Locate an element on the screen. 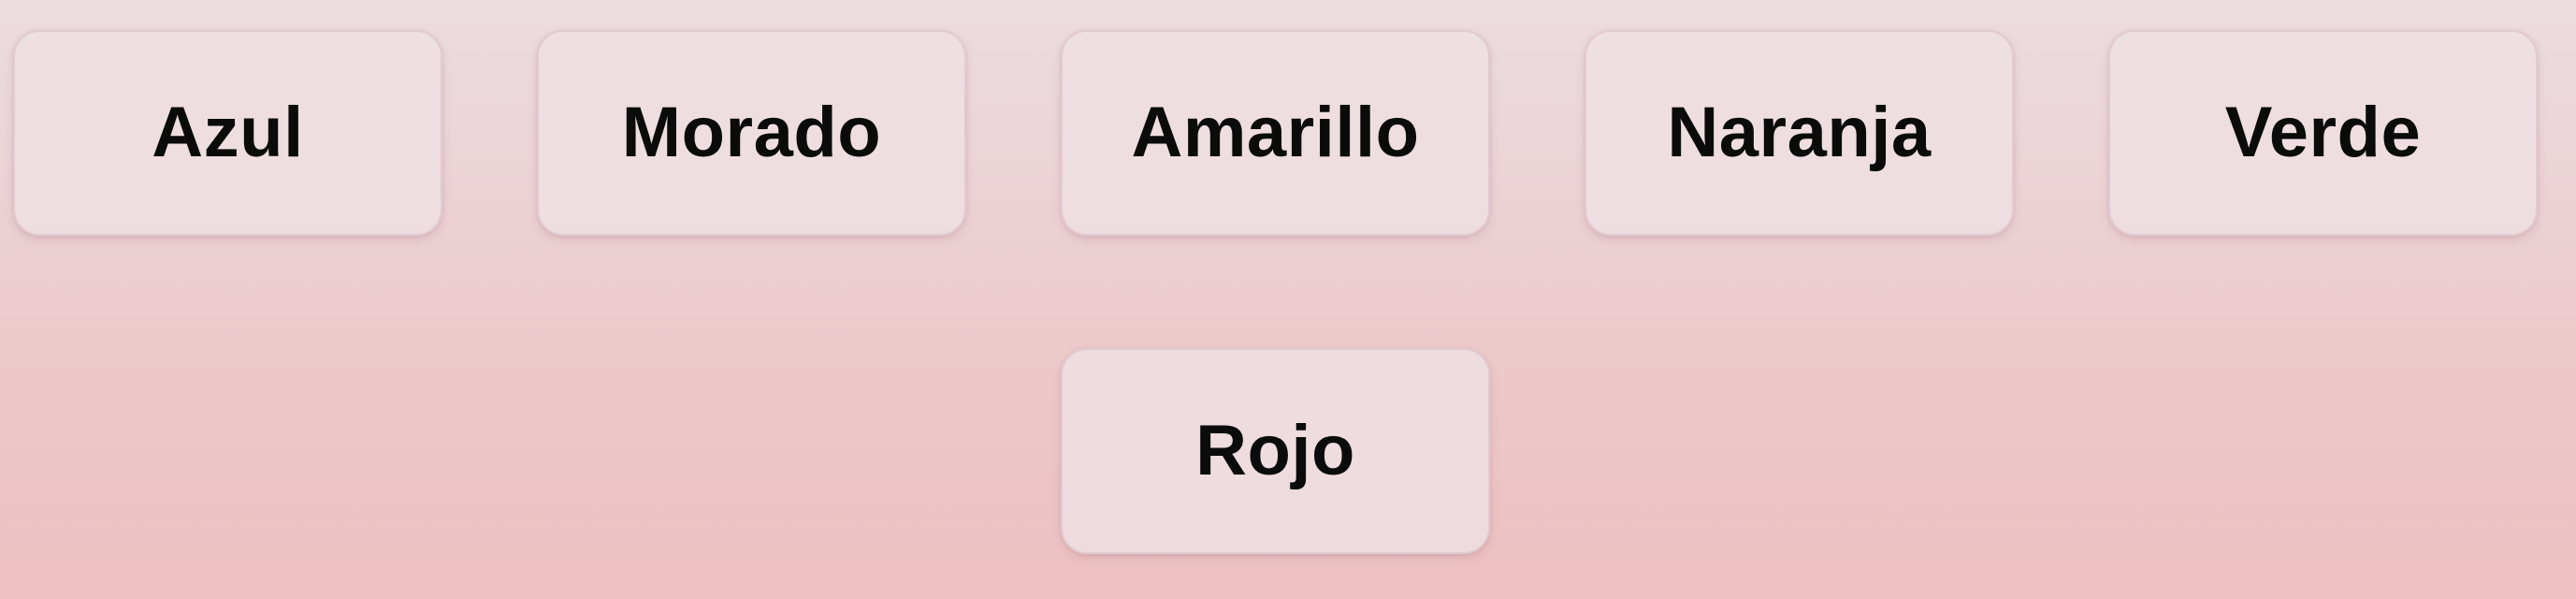 The height and width of the screenshot is (599, 2576). color-button-azul: Azul is located at coordinates (228, 133).